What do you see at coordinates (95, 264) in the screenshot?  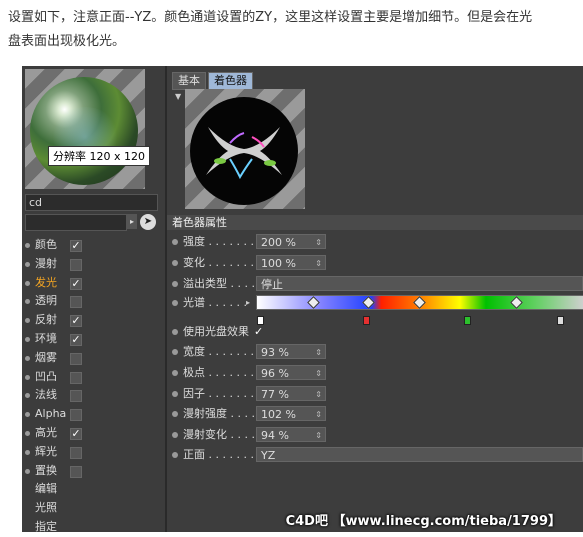 I see `channel-diffuse: 漫射` at bounding box center [95, 264].